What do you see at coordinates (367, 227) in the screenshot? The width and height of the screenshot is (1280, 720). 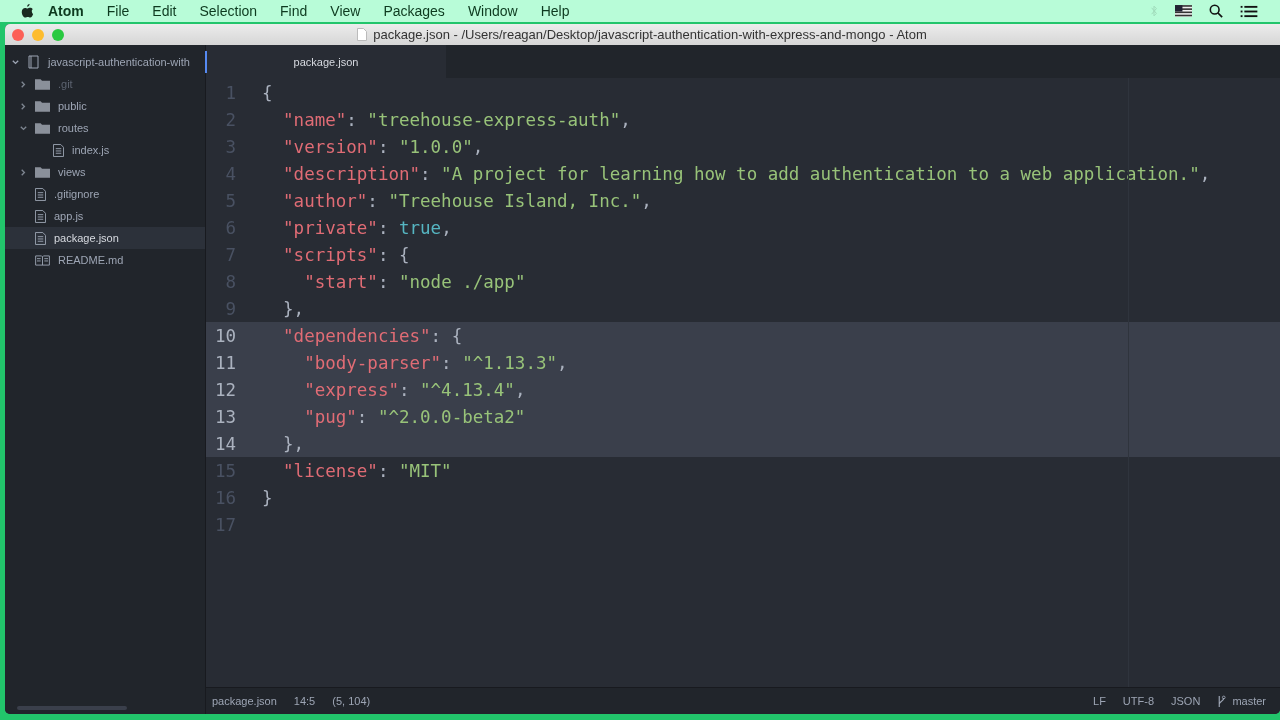 I see `code-line: "private": true,` at bounding box center [367, 227].